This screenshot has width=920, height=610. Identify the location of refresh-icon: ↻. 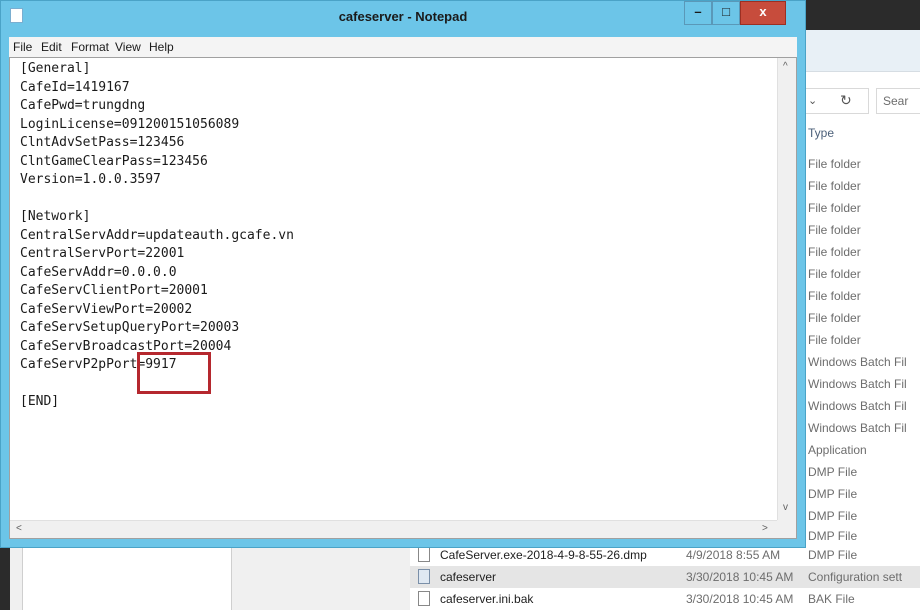
(846, 100).